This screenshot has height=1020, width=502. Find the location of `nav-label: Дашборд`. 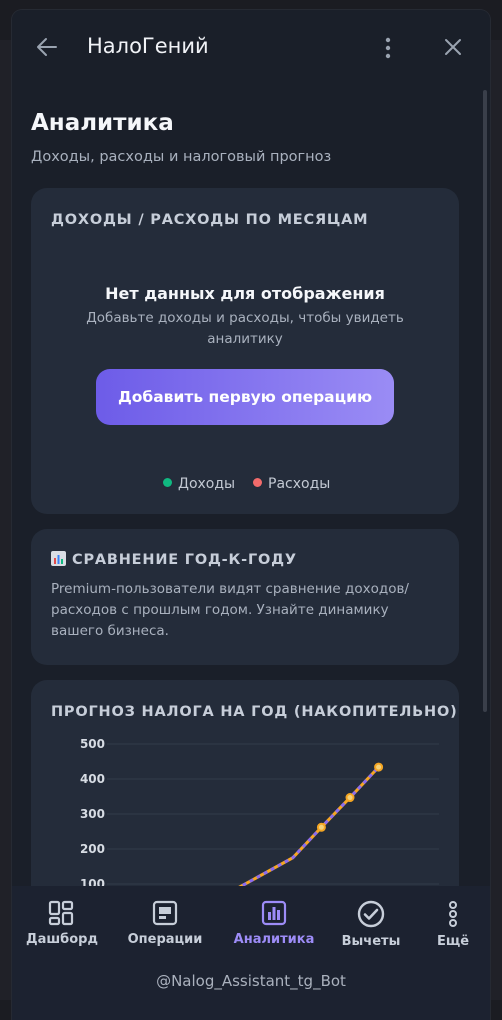

nav-label: Дашборд is located at coordinates (62, 939).